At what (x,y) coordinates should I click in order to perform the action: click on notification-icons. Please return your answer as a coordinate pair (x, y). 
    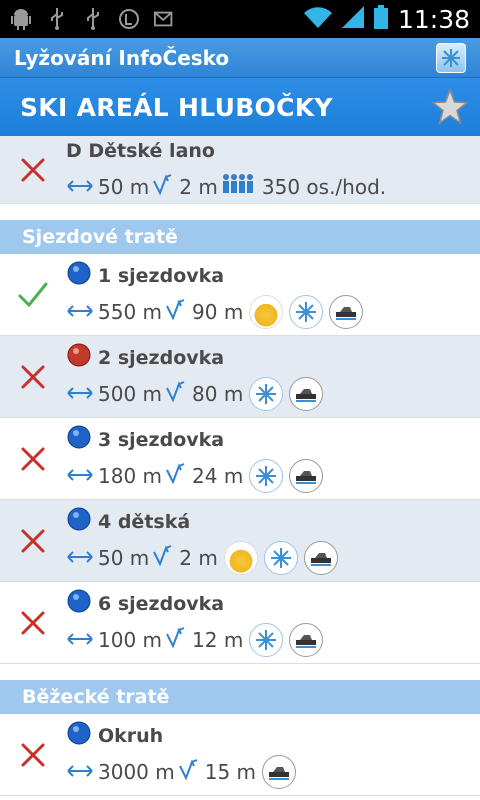
    Looking at the image, I should click on (93, 19).